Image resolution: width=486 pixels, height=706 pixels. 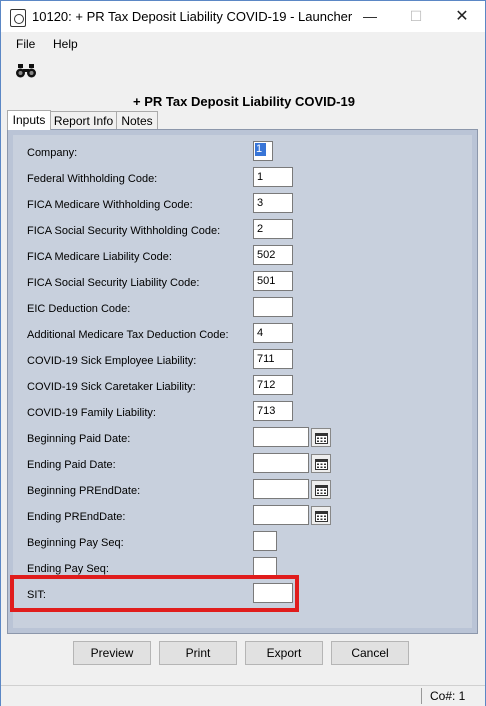 What do you see at coordinates (244, 101) in the screenshot?
I see `report-heading: + PR Tax Deposit Liability COVID-19` at bounding box center [244, 101].